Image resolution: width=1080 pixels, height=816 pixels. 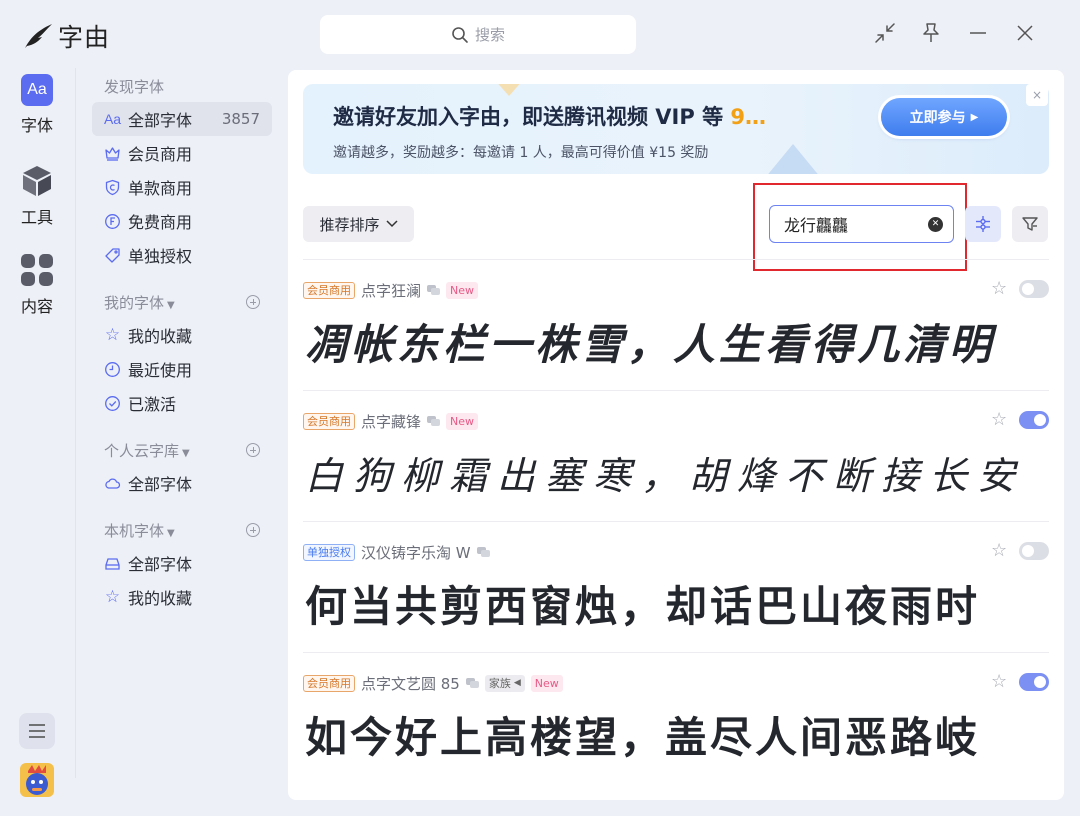 What do you see at coordinates (944, 117) in the screenshot?
I see `join-now-button: 立即参与 ▶` at bounding box center [944, 117].